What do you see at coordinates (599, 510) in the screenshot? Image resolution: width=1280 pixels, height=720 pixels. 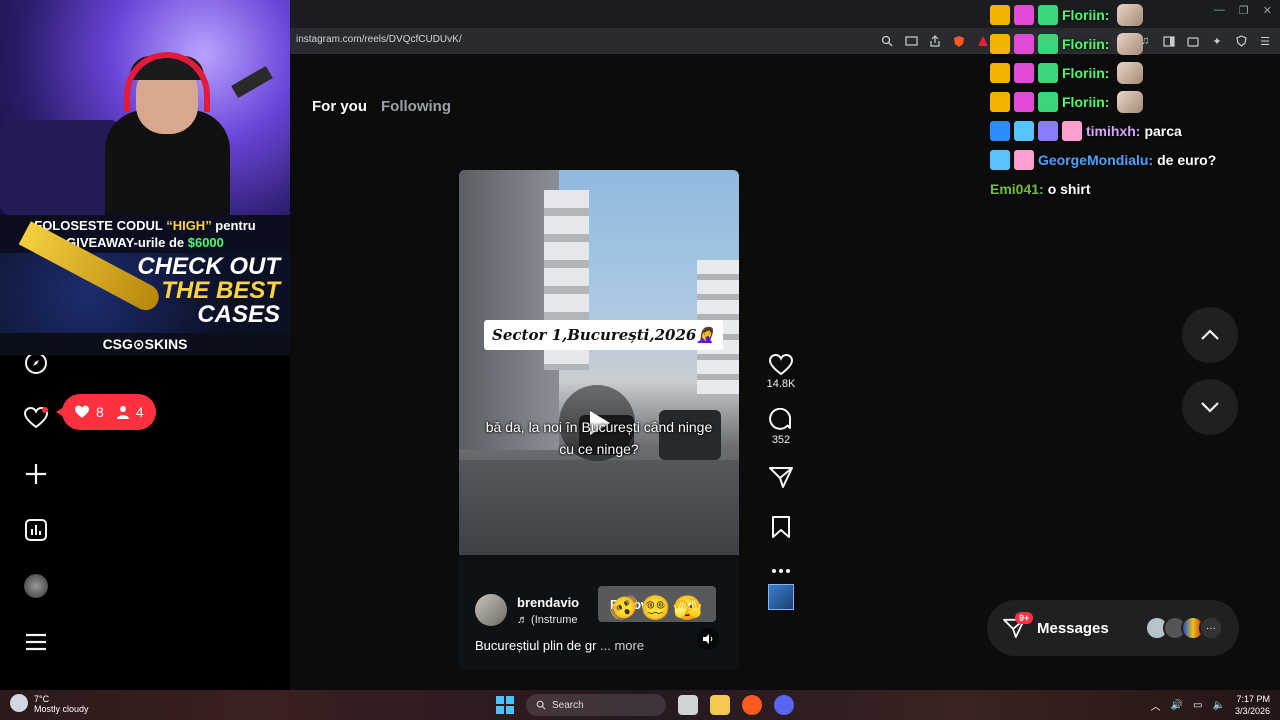 I see `video-road` at bounding box center [599, 510].